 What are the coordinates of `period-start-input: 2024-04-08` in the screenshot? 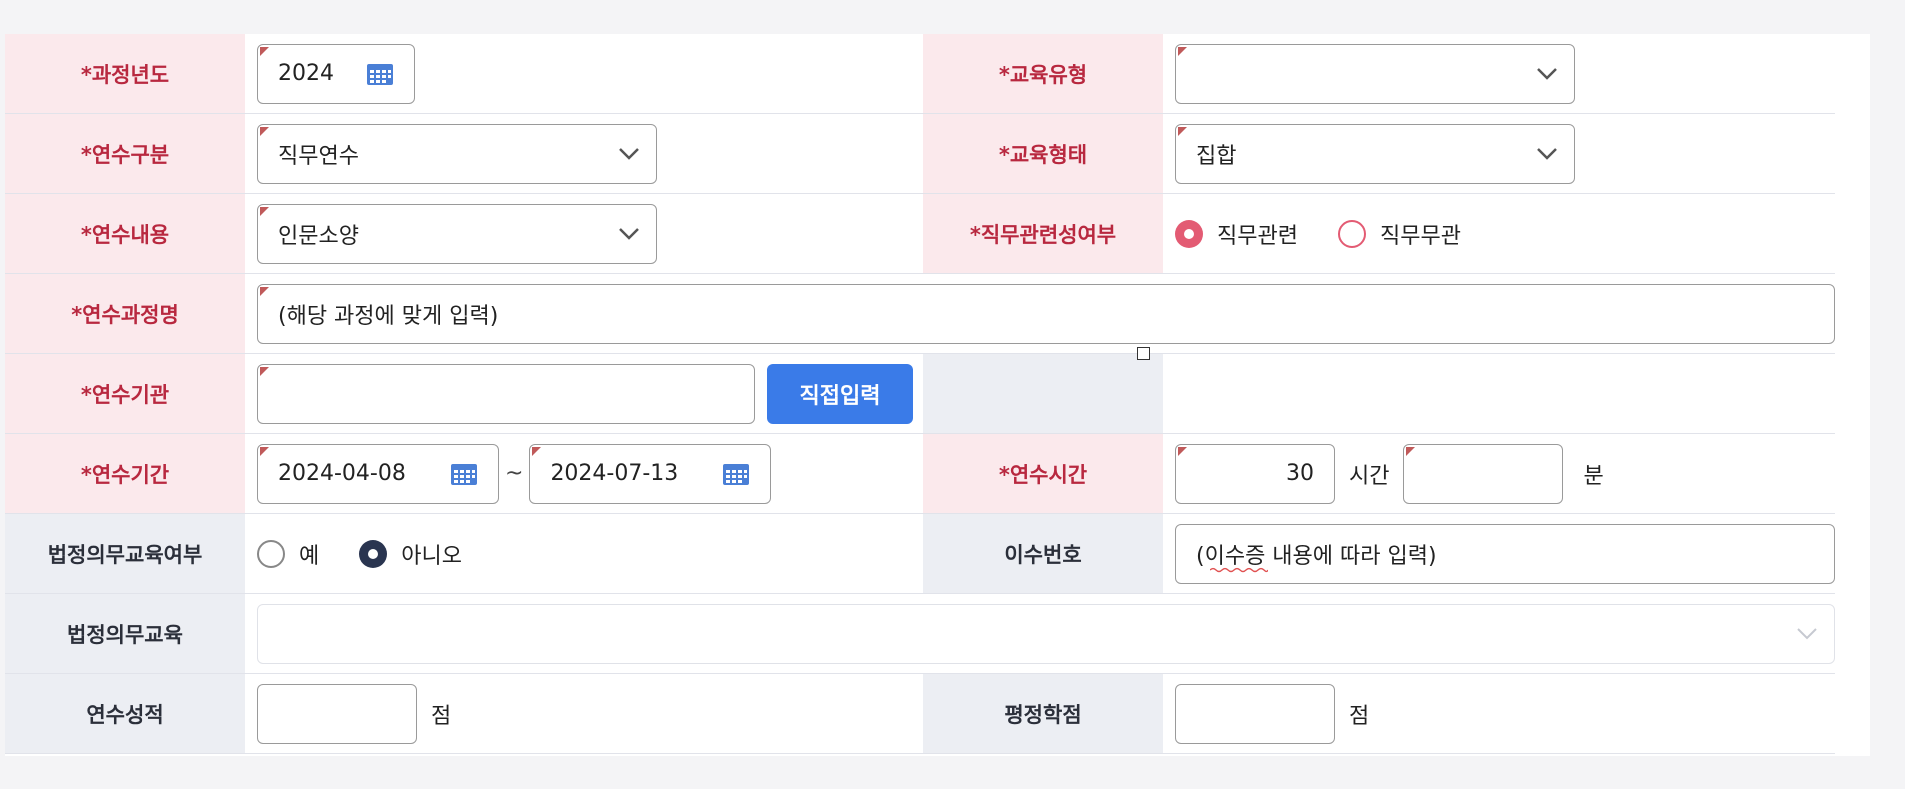 It's located at (378, 473).